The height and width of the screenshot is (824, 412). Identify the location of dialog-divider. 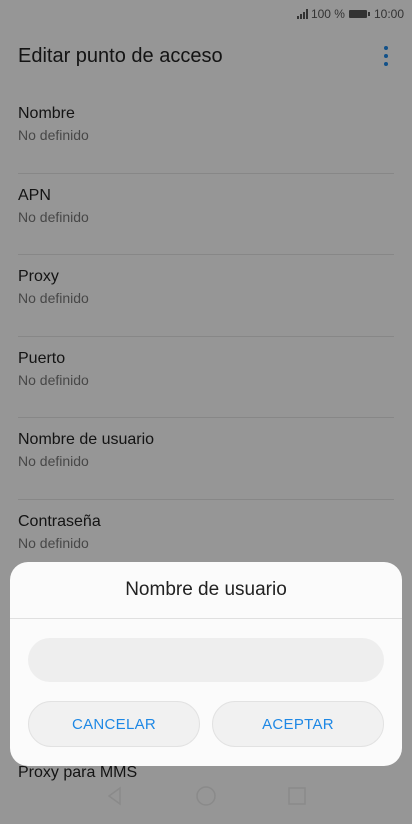
(206, 618).